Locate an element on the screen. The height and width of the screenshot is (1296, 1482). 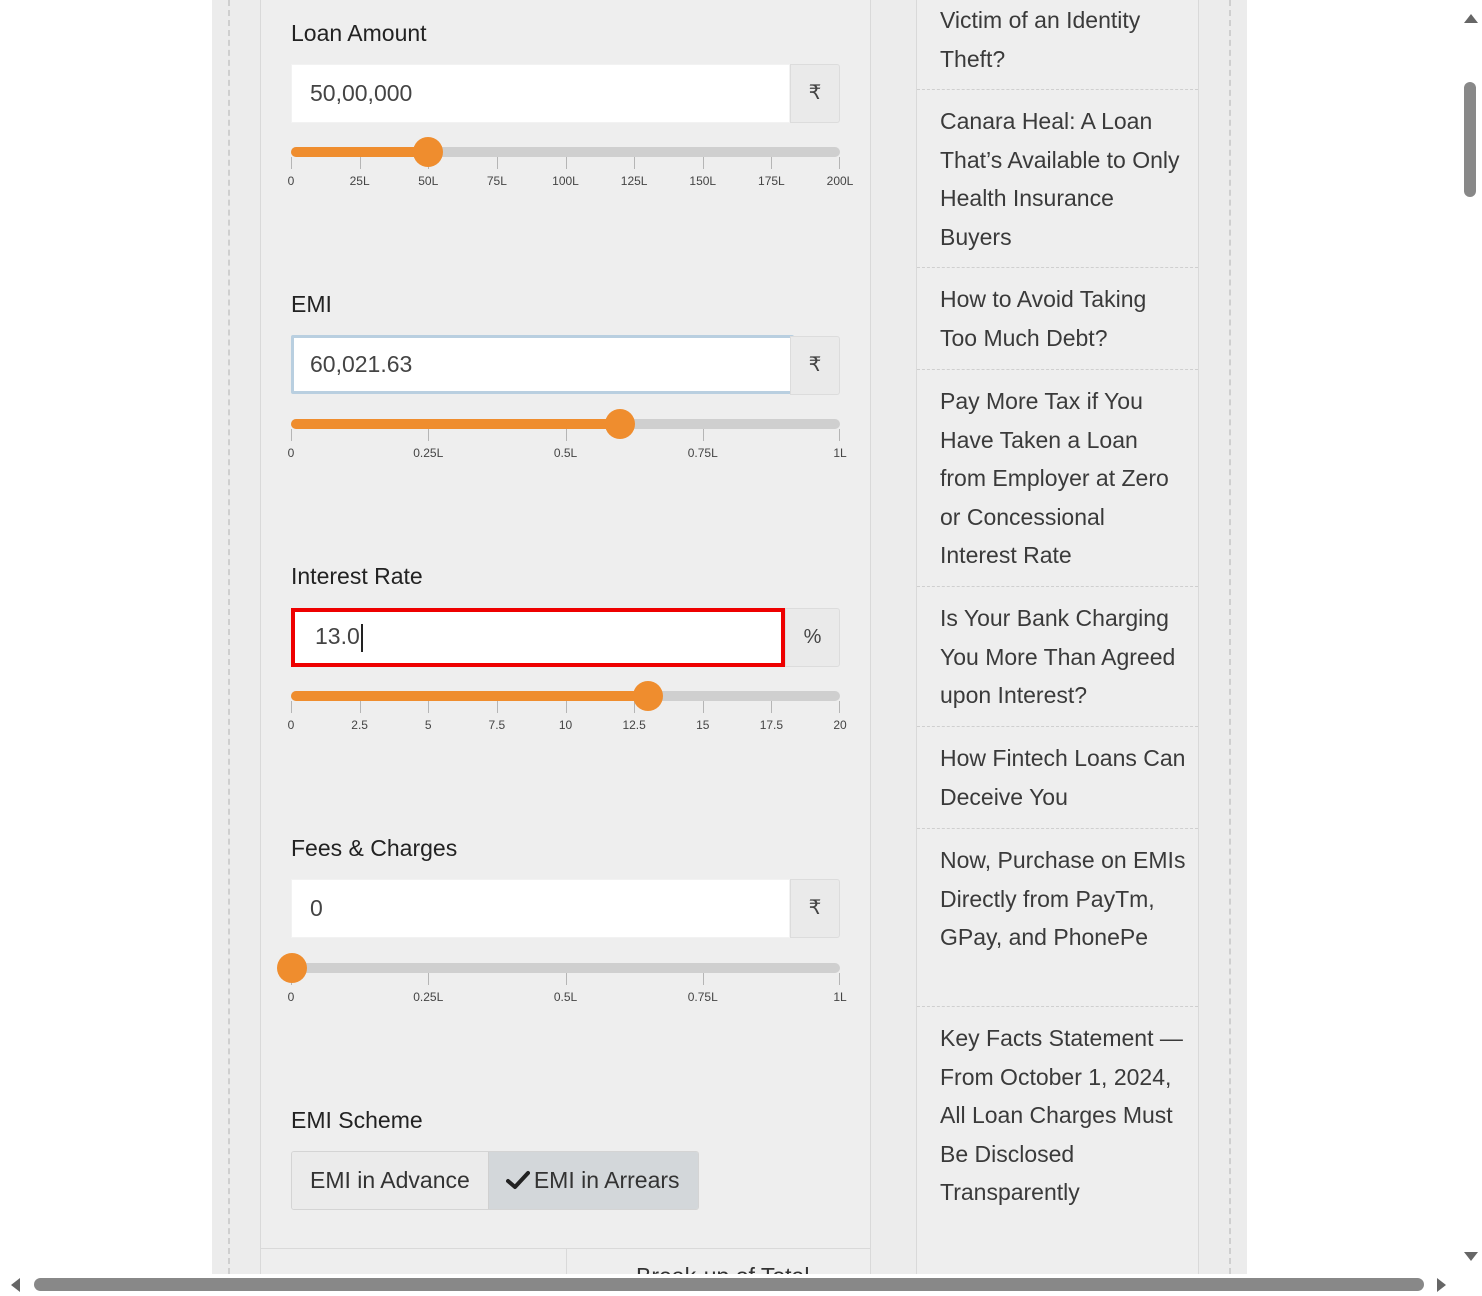
column-divider is located at coordinates (566, 1262).